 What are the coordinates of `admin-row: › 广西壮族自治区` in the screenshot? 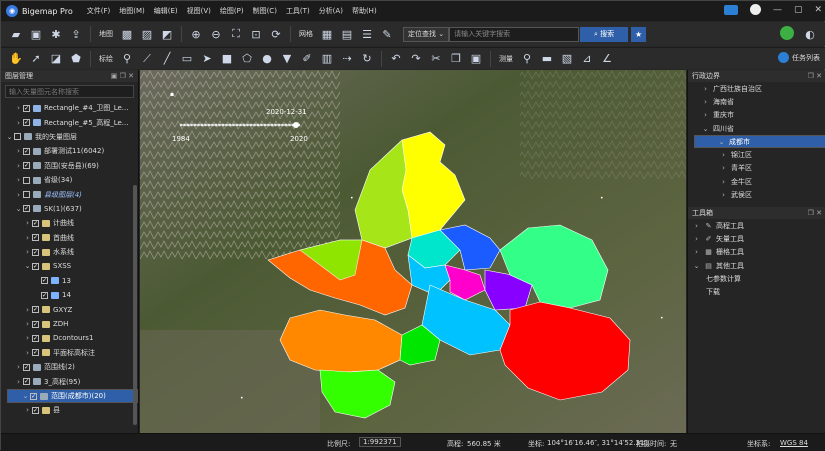 It's located at (756, 88).